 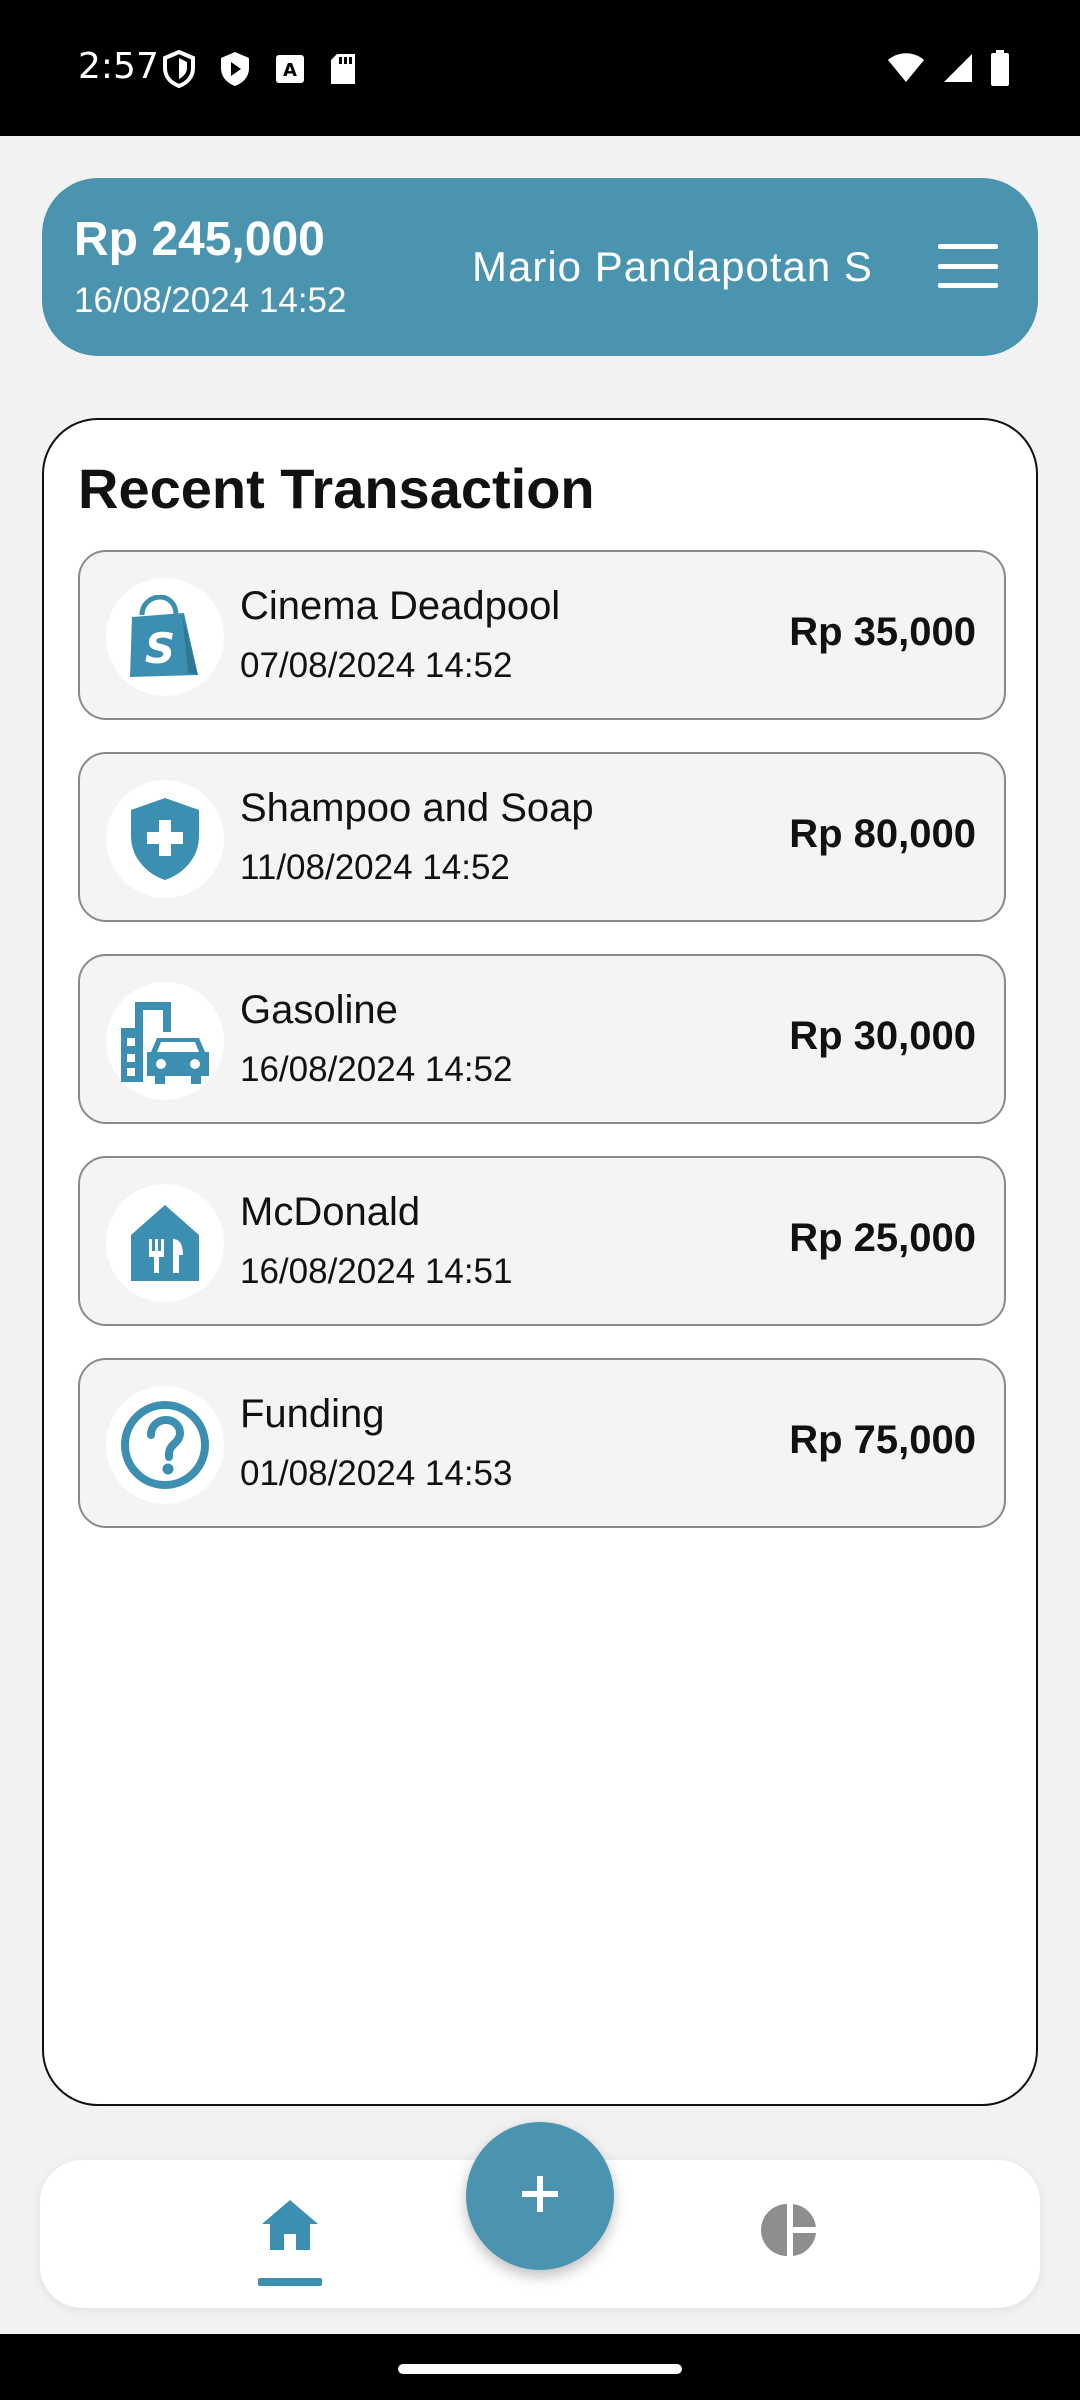 I want to click on transaction-amount: Rp 75,000, so click(x=882, y=1440).